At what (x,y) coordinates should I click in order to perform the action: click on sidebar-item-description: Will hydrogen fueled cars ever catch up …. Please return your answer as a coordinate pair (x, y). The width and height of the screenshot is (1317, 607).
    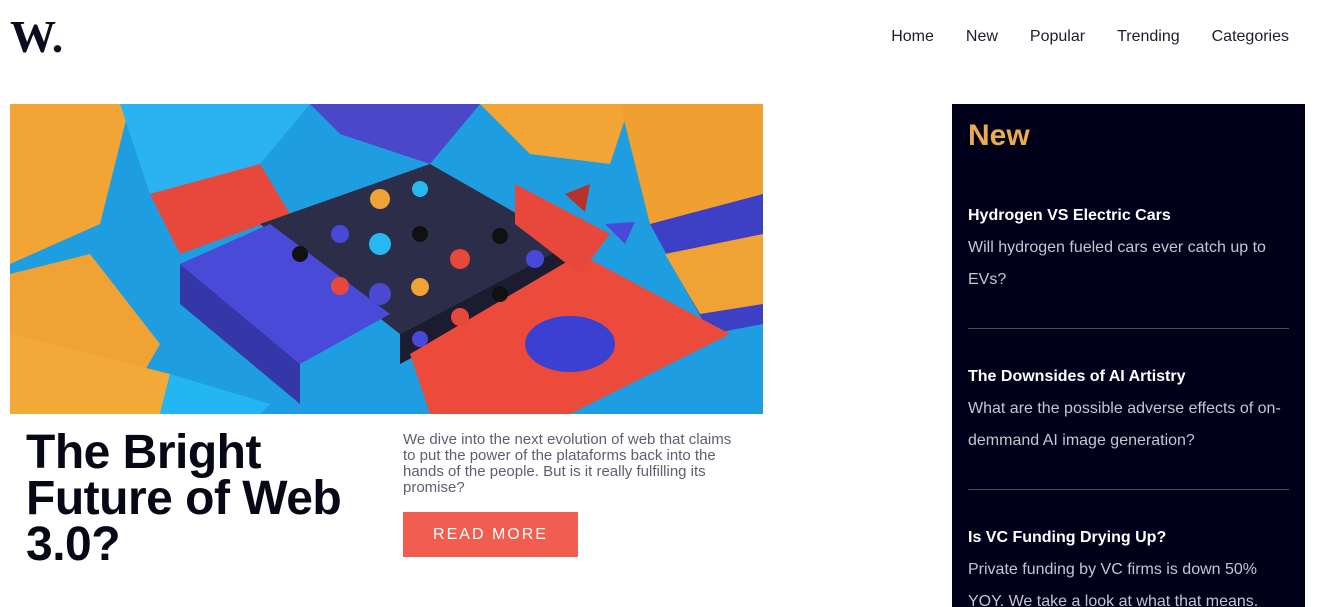
    Looking at the image, I should click on (1117, 263).